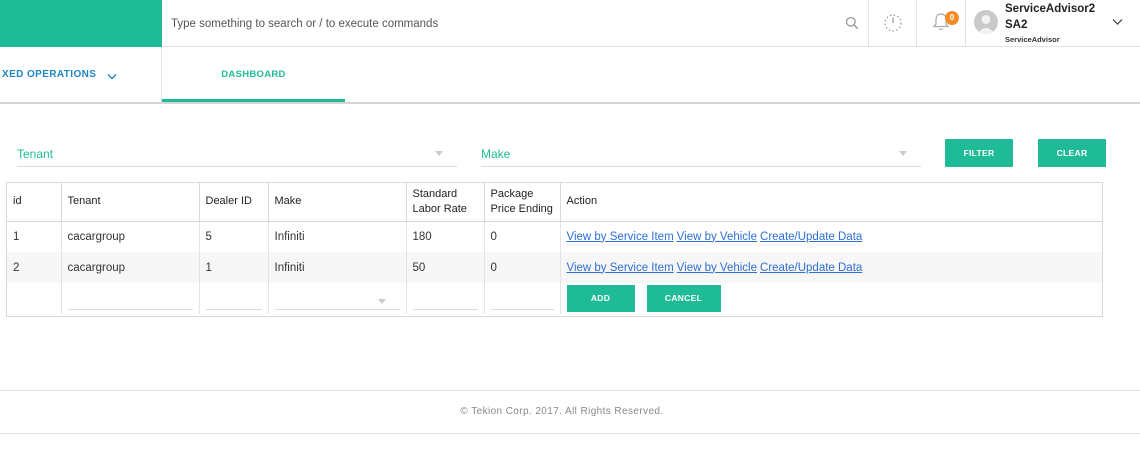  What do you see at coordinates (445, 236) in the screenshot?
I see `cell-labor-rate: 180` at bounding box center [445, 236].